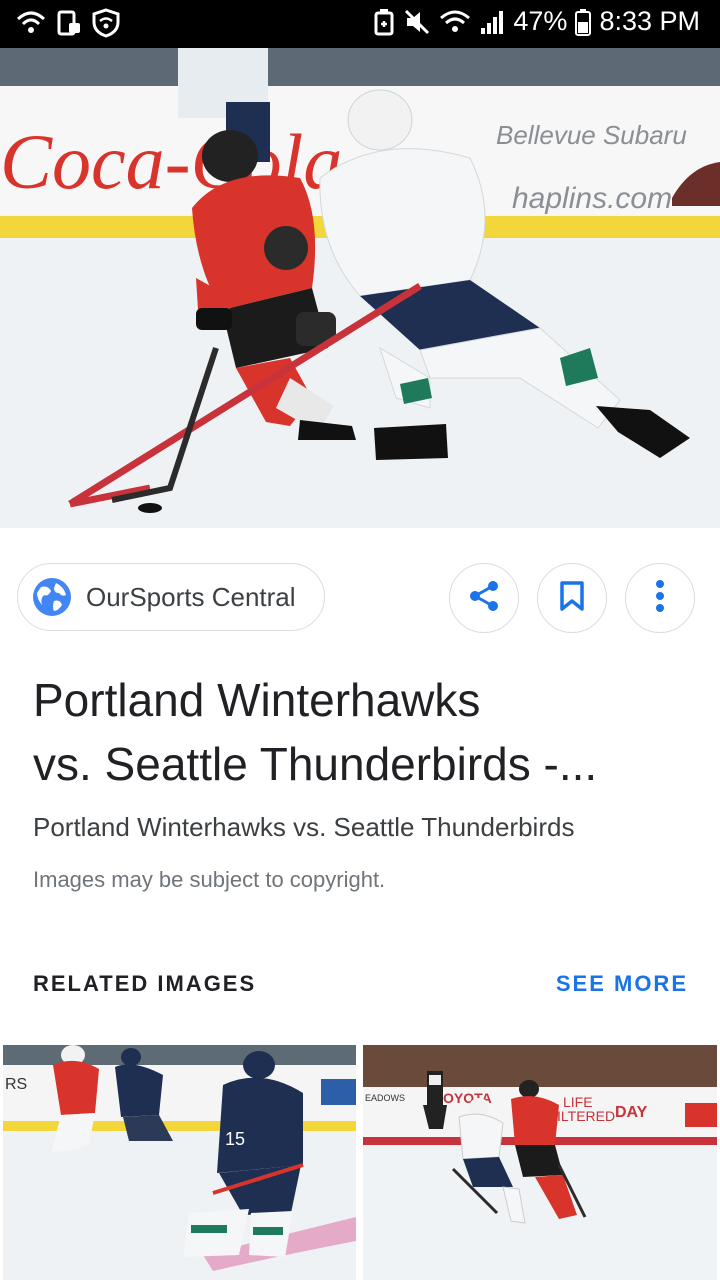 The height and width of the screenshot is (1280, 720). Describe the element at coordinates (649, 21) in the screenshot. I see `clock: 8:33 PM` at that location.